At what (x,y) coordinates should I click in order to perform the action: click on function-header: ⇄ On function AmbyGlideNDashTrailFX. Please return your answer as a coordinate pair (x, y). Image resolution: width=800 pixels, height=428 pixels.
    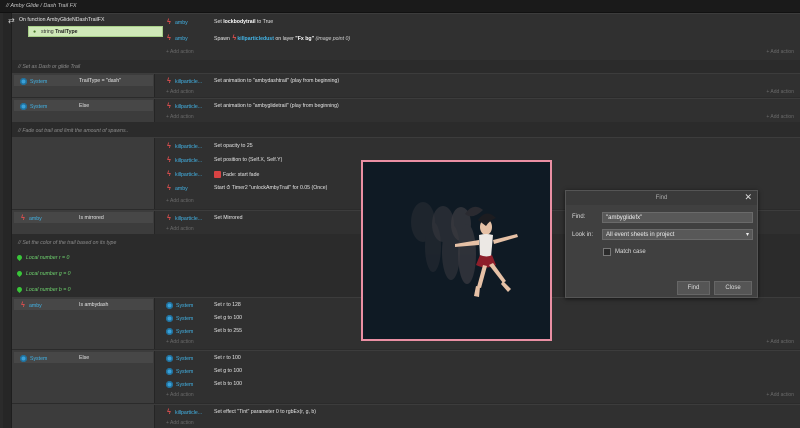
    Looking at the image, I should click on (85, 20).